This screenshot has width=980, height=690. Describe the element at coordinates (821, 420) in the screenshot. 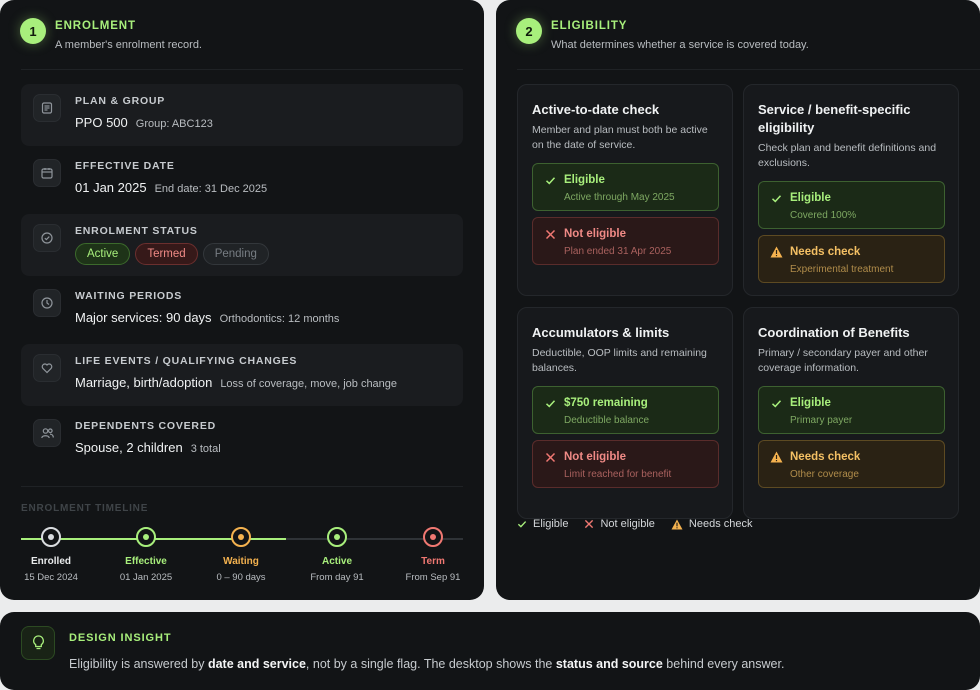

I see `status-detail: Primary payer` at that location.